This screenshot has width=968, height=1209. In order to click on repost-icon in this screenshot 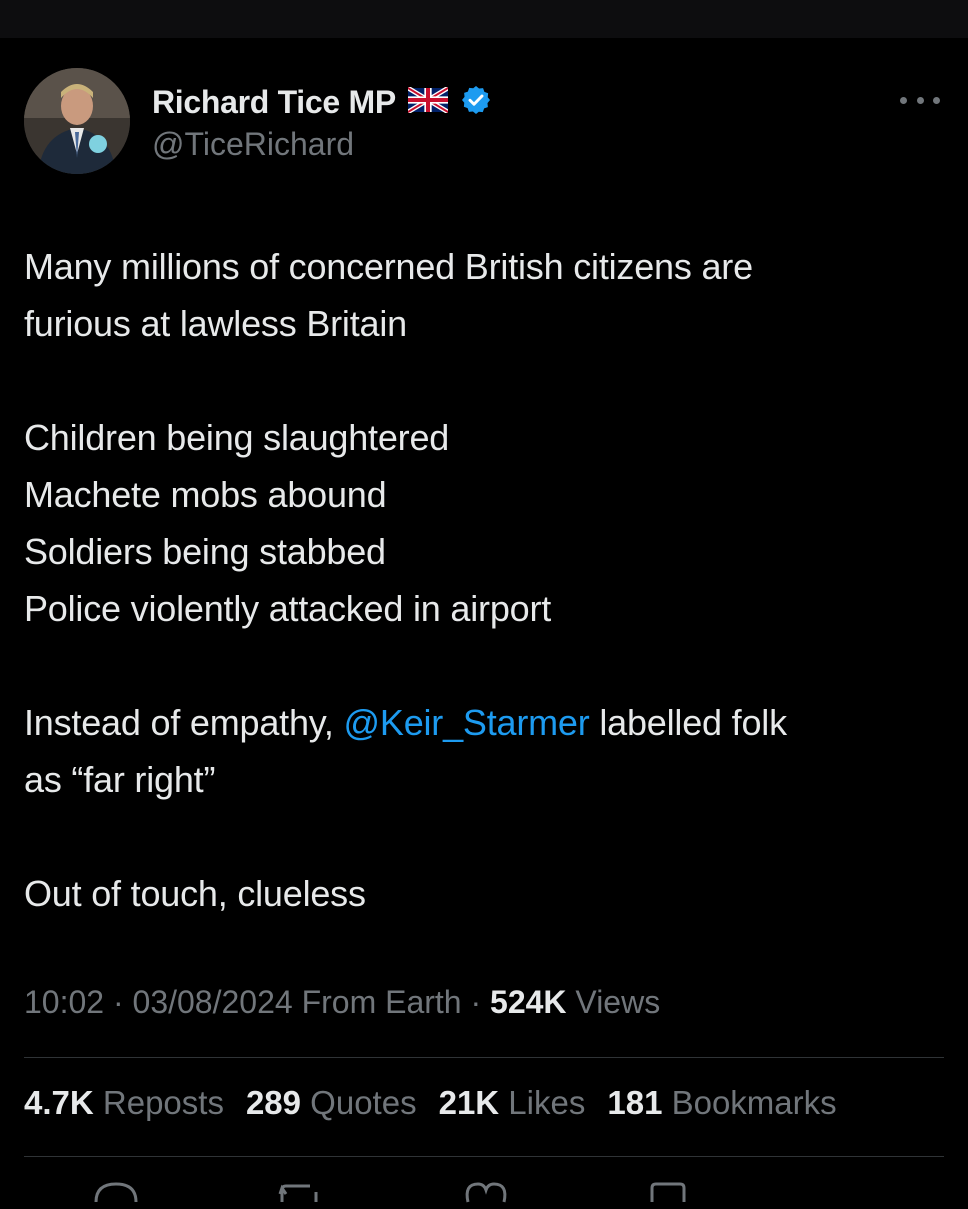, I will do `click(300, 1194)`.